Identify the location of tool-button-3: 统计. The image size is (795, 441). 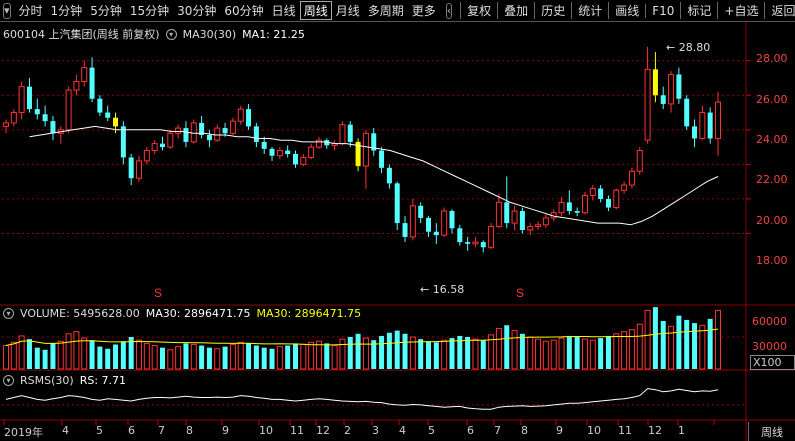
(589, 10).